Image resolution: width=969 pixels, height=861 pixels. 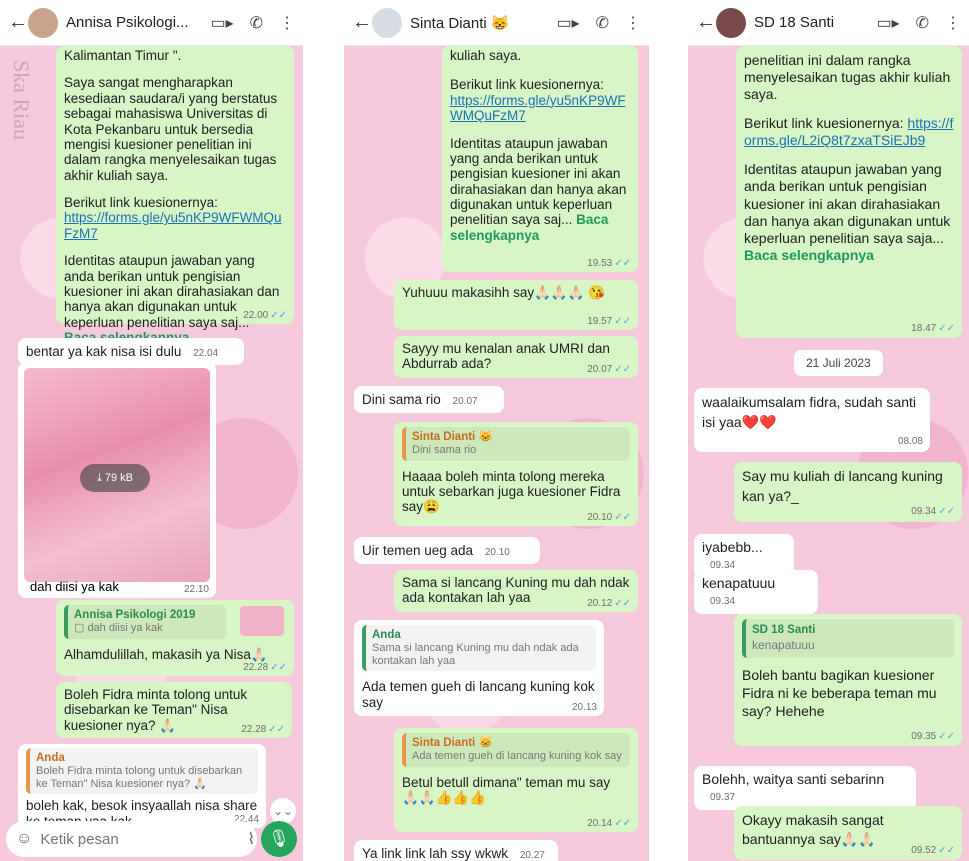 I want to click on quote-text: Dini sama rio, so click(x=444, y=450).